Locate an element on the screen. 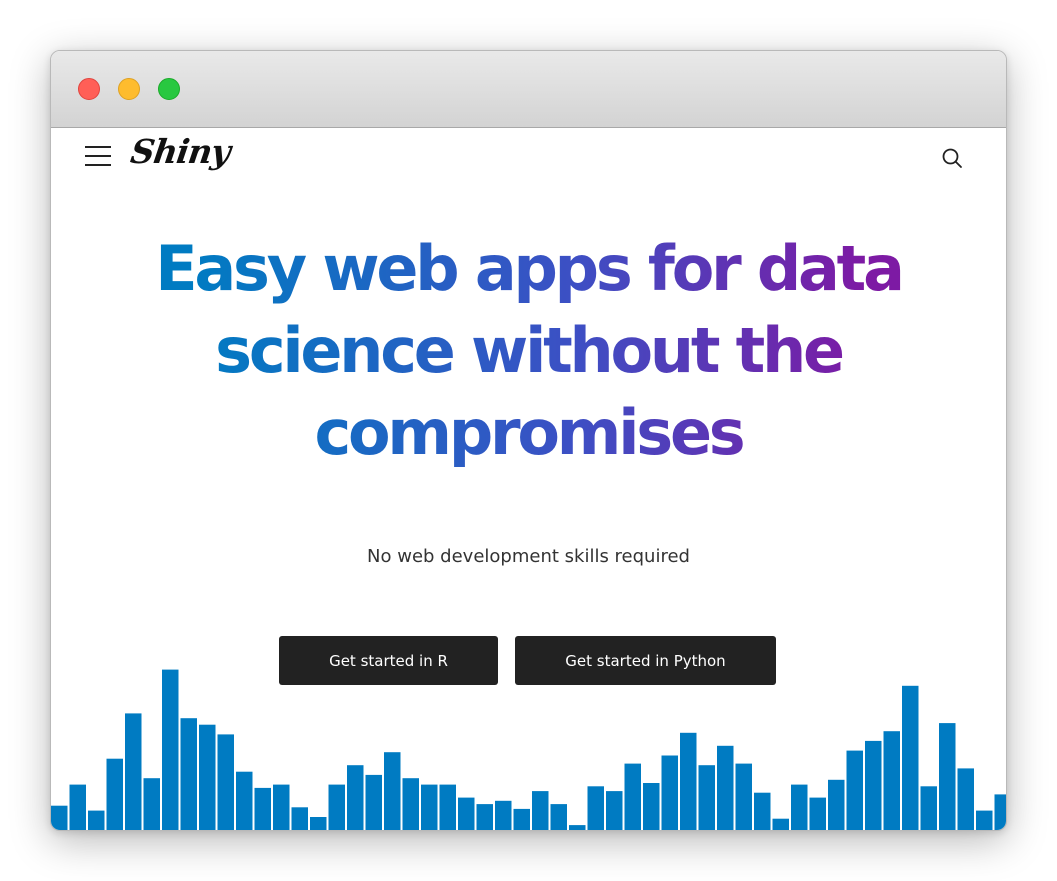 This screenshot has width=1057, height=881. minimize-window-button is located at coordinates (129, 89).